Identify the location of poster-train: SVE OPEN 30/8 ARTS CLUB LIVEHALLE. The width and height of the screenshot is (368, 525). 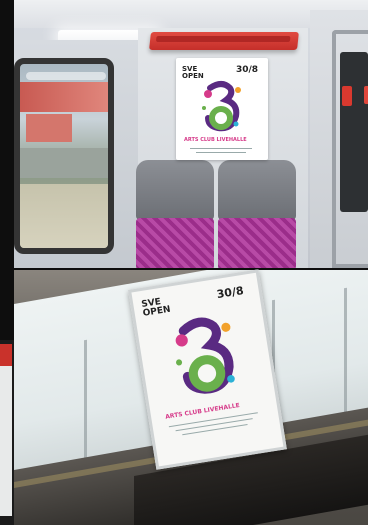
(222, 109).